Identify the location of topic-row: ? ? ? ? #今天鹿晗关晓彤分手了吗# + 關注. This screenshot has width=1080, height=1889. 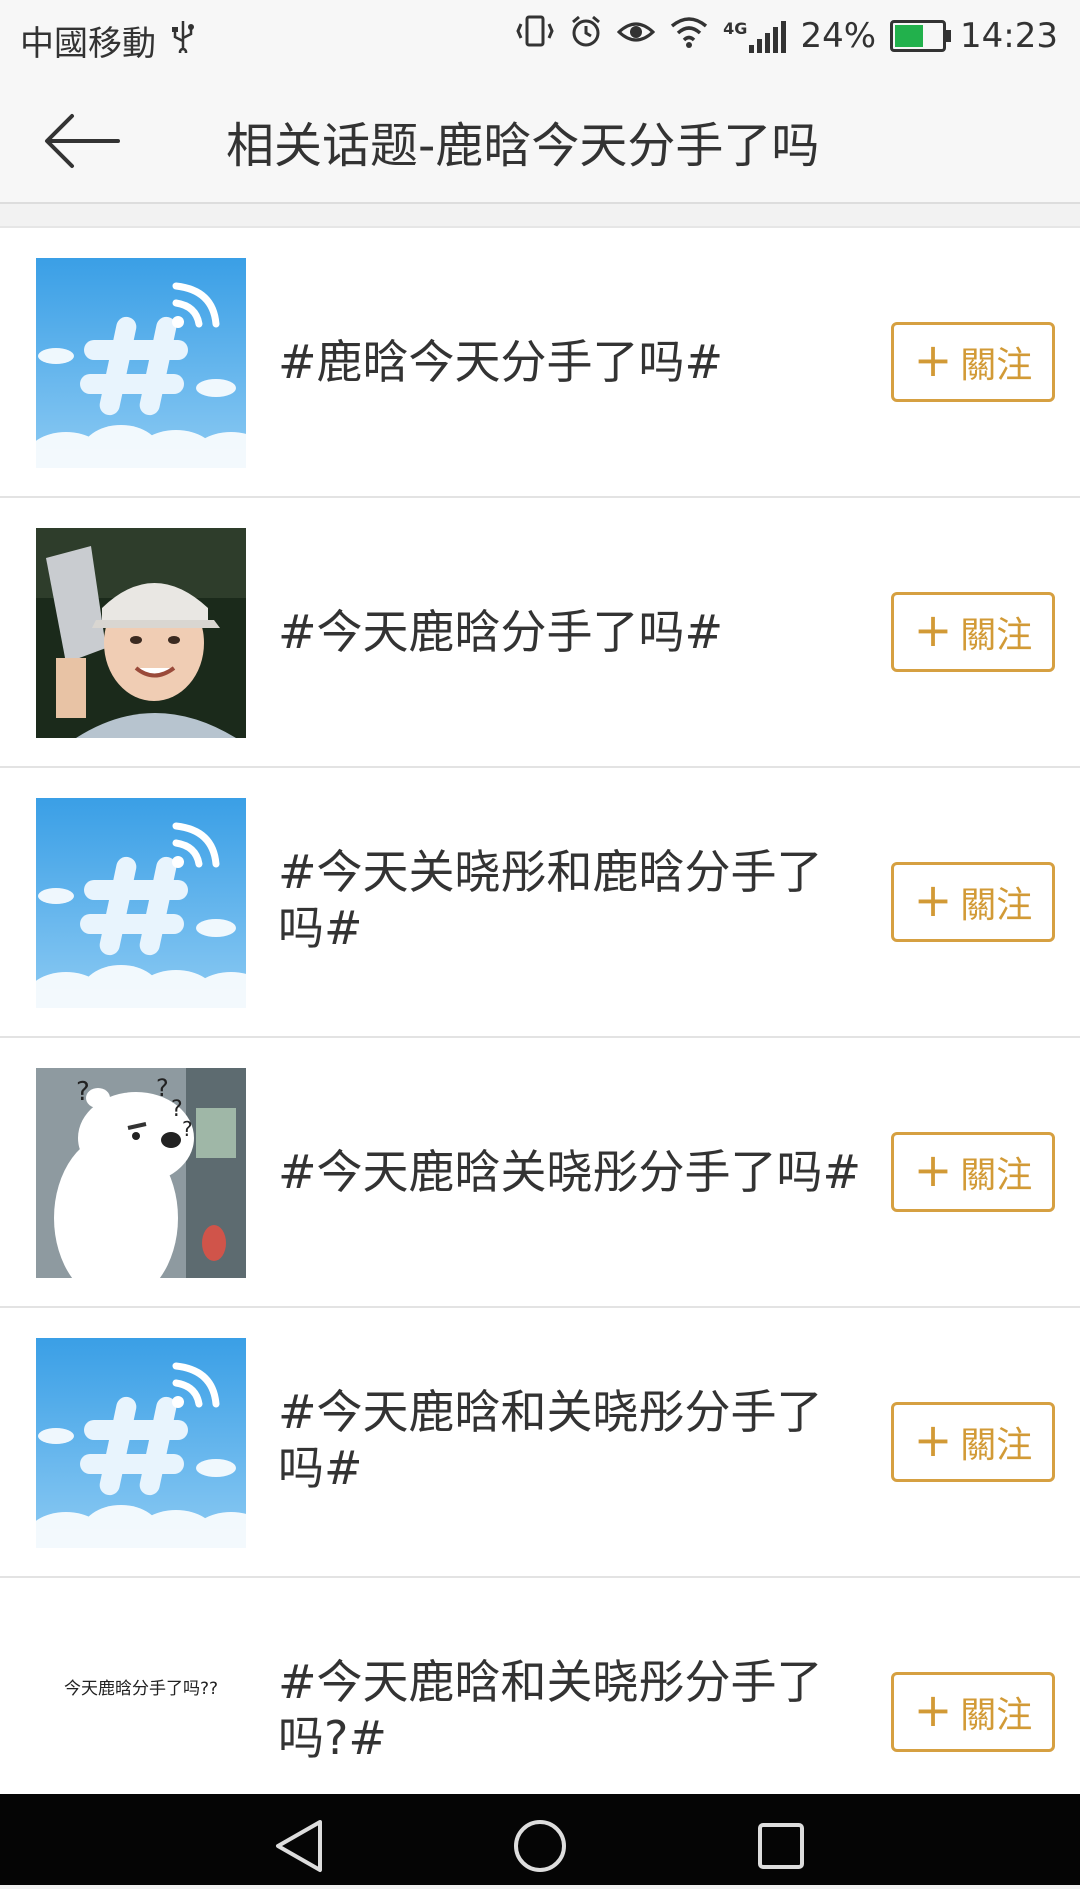
(540, 1173).